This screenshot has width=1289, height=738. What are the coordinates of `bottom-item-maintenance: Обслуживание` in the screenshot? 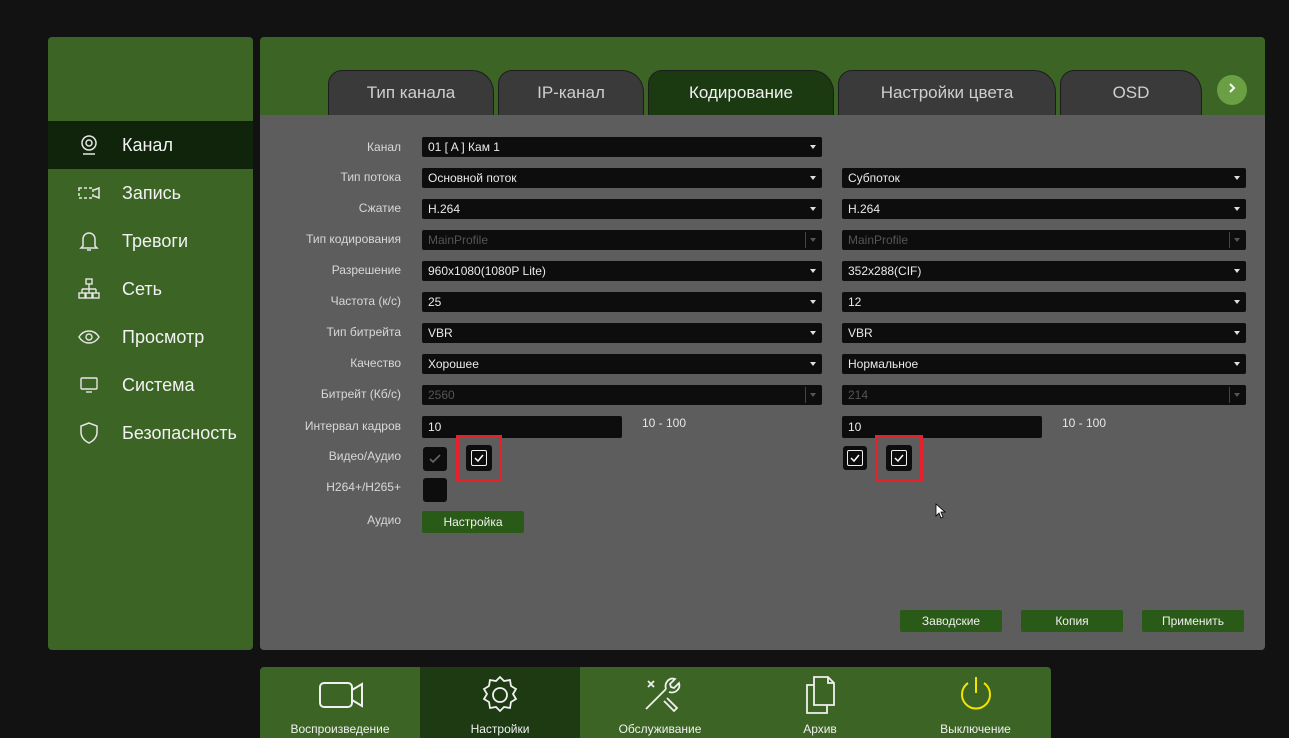 It's located at (660, 702).